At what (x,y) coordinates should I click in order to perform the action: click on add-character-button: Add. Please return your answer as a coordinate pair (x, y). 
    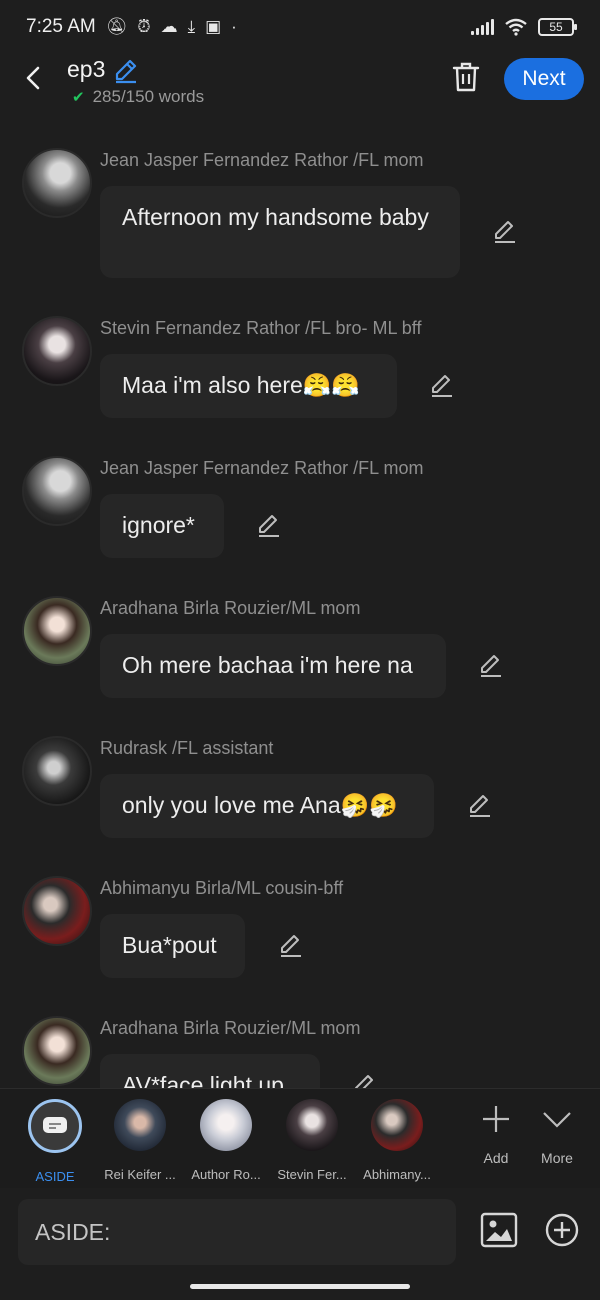
    Looking at the image, I should click on (496, 1132).